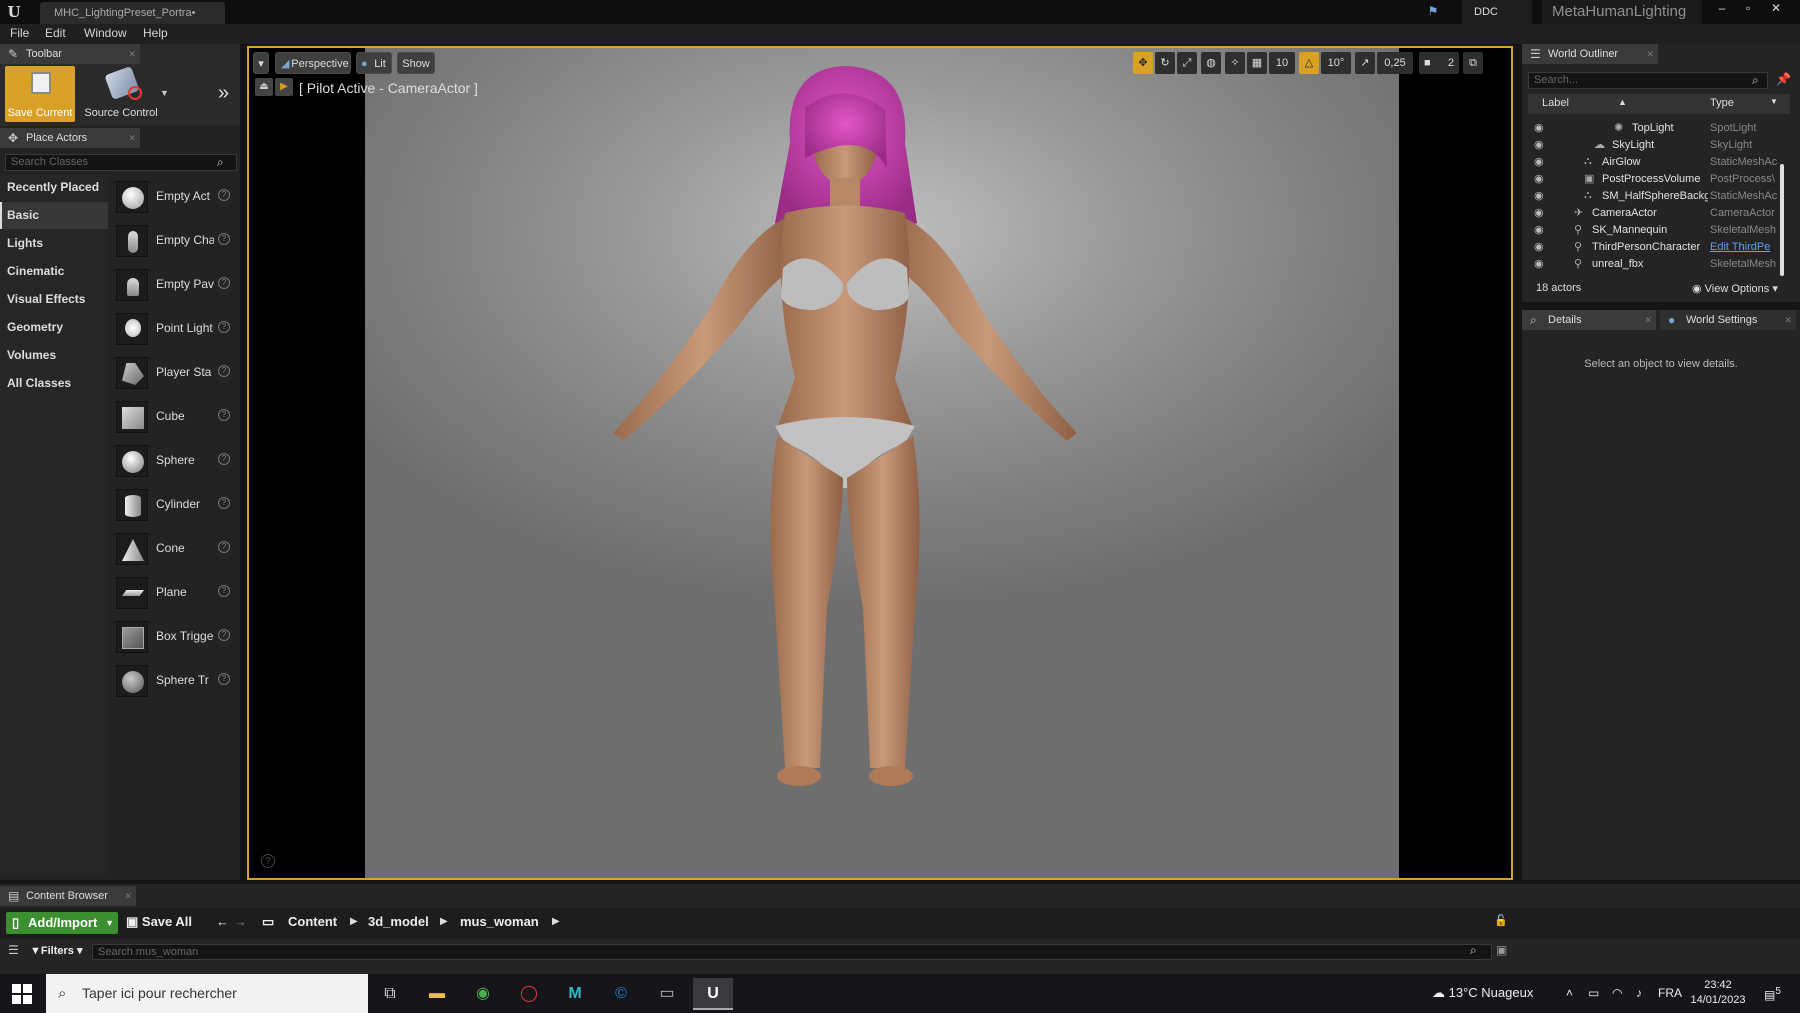  I want to click on back-arrow-icon: ←, so click(222, 921).